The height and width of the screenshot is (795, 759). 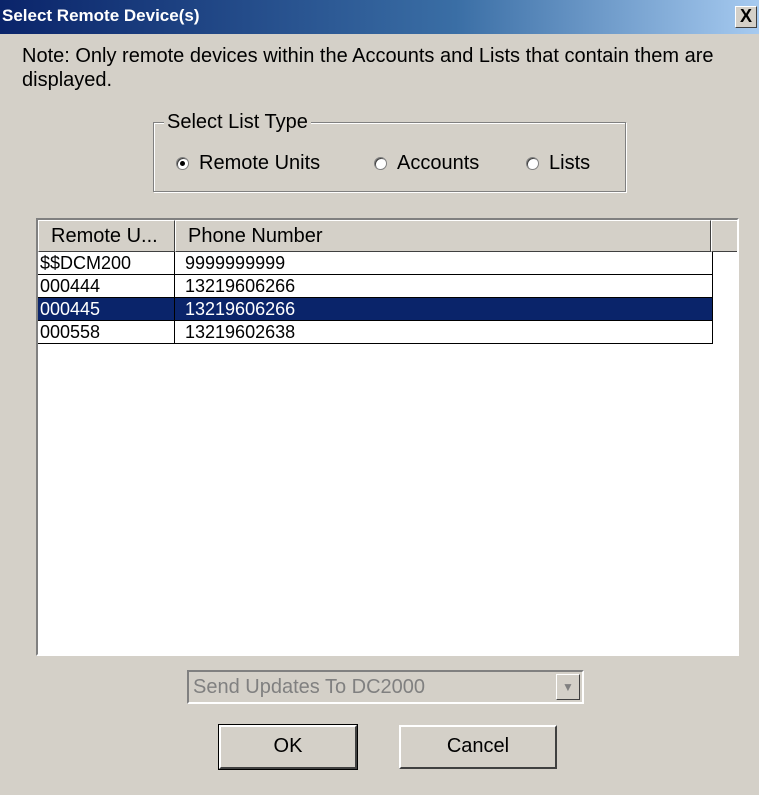 What do you see at coordinates (443, 236) in the screenshot?
I see `column-header-phone-number: Phone Number` at bounding box center [443, 236].